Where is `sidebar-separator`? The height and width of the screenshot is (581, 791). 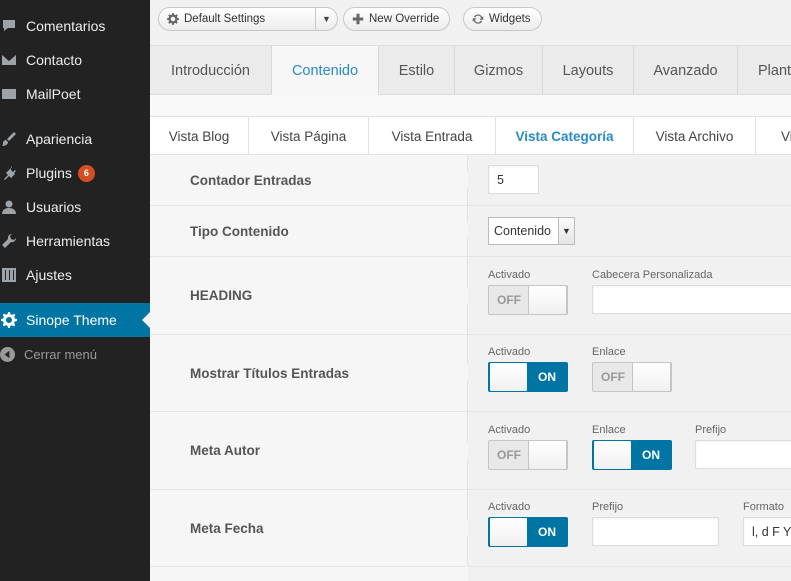 sidebar-separator is located at coordinates (75, 115).